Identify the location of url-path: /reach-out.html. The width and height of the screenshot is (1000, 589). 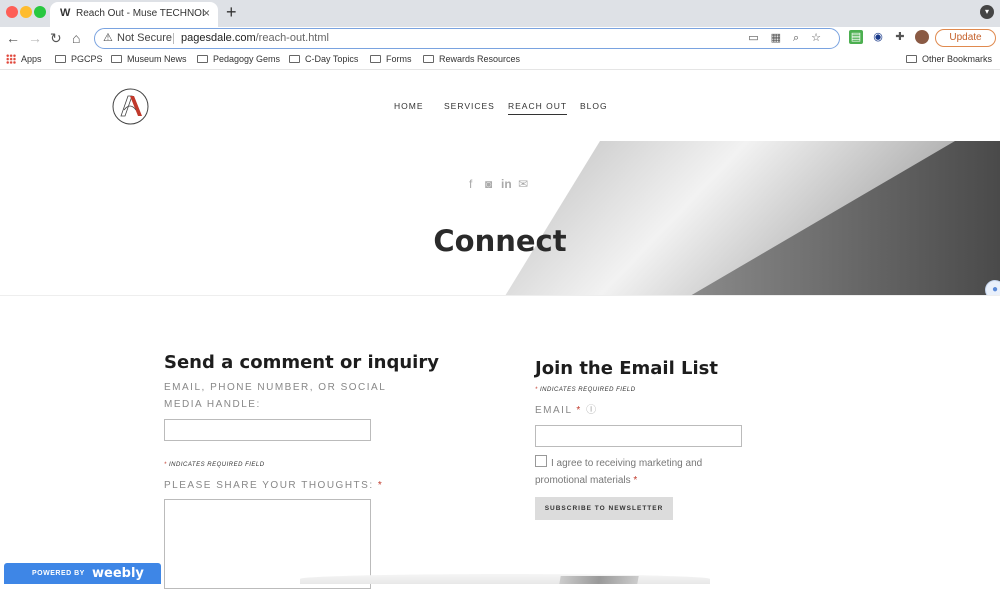
(292, 38).